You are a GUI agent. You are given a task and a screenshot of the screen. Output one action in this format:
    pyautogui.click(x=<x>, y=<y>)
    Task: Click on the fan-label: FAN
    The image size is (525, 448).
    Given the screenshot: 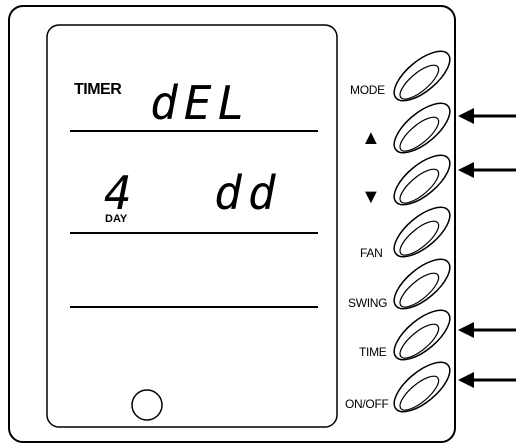 What is the action you would take?
    pyautogui.click(x=371, y=253)
    